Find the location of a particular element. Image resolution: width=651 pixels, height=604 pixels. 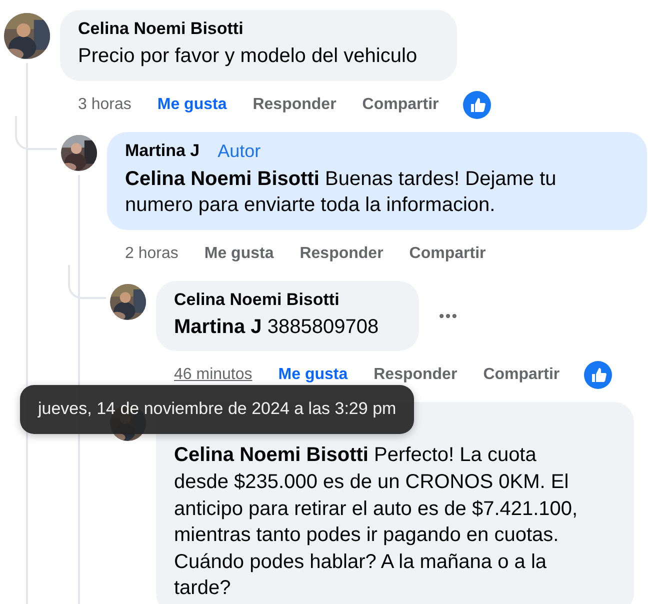

comment-text: Precio por favor y modelo del vehiculo is located at coordinates (248, 56).